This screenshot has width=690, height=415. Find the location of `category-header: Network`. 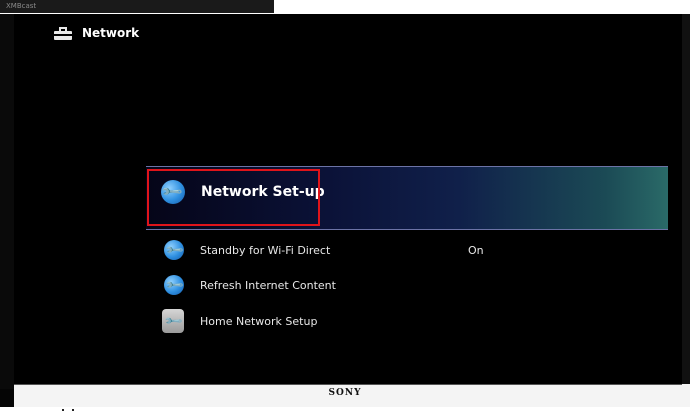

category-header: Network is located at coordinates (96, 33).